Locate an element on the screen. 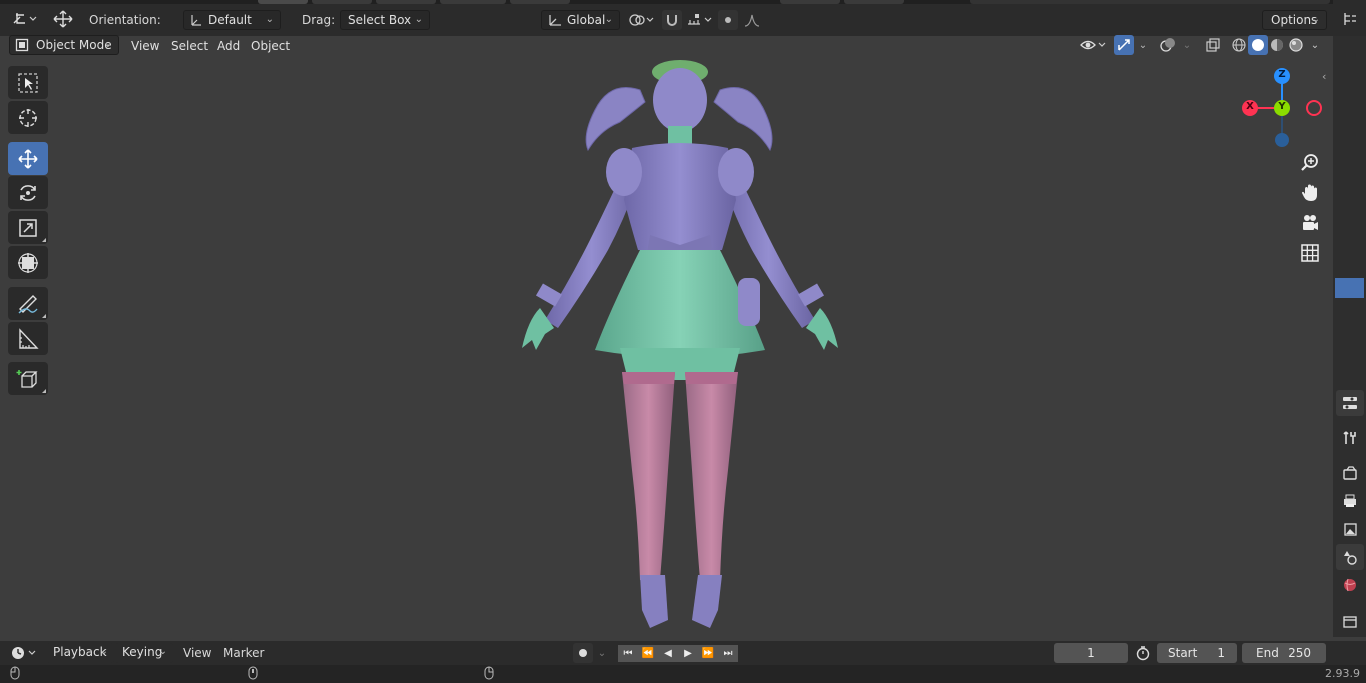  timeline-marker-menu: Marker is located at coordinates (243, 653).